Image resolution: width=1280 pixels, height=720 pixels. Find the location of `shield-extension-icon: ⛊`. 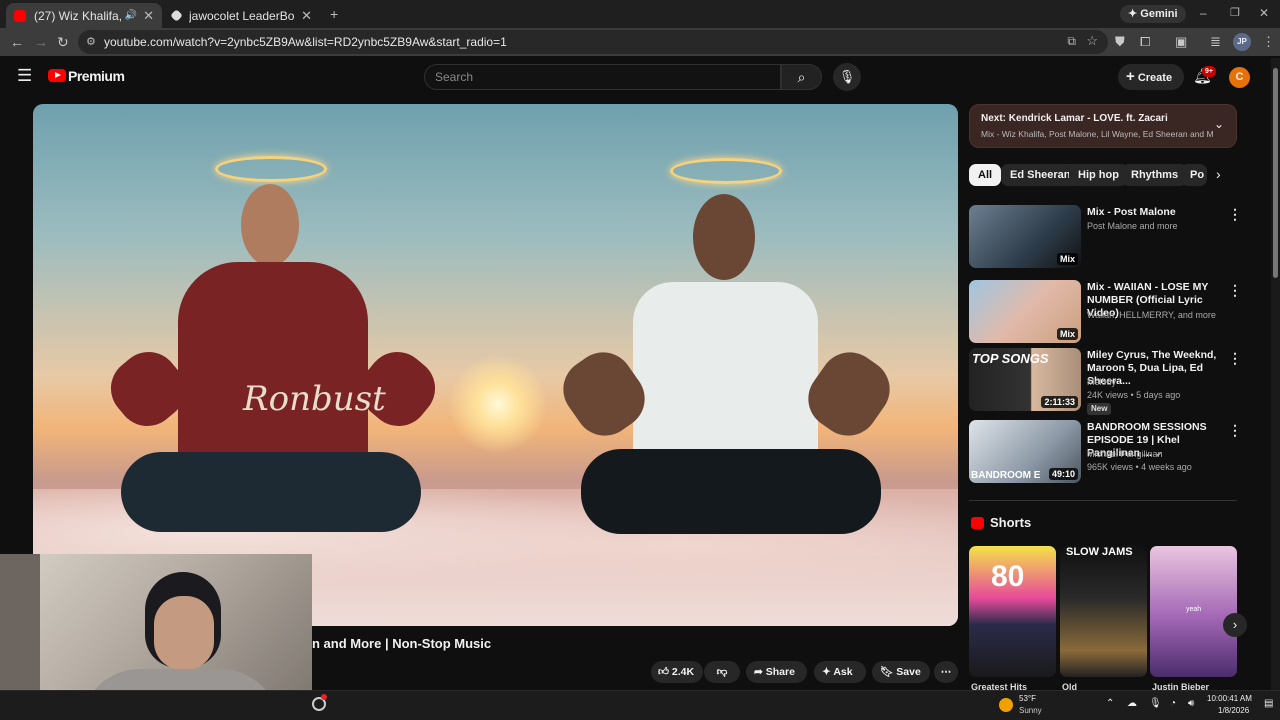

shield-extension-icon: ⛊ is located at coordinates (1120, 42).